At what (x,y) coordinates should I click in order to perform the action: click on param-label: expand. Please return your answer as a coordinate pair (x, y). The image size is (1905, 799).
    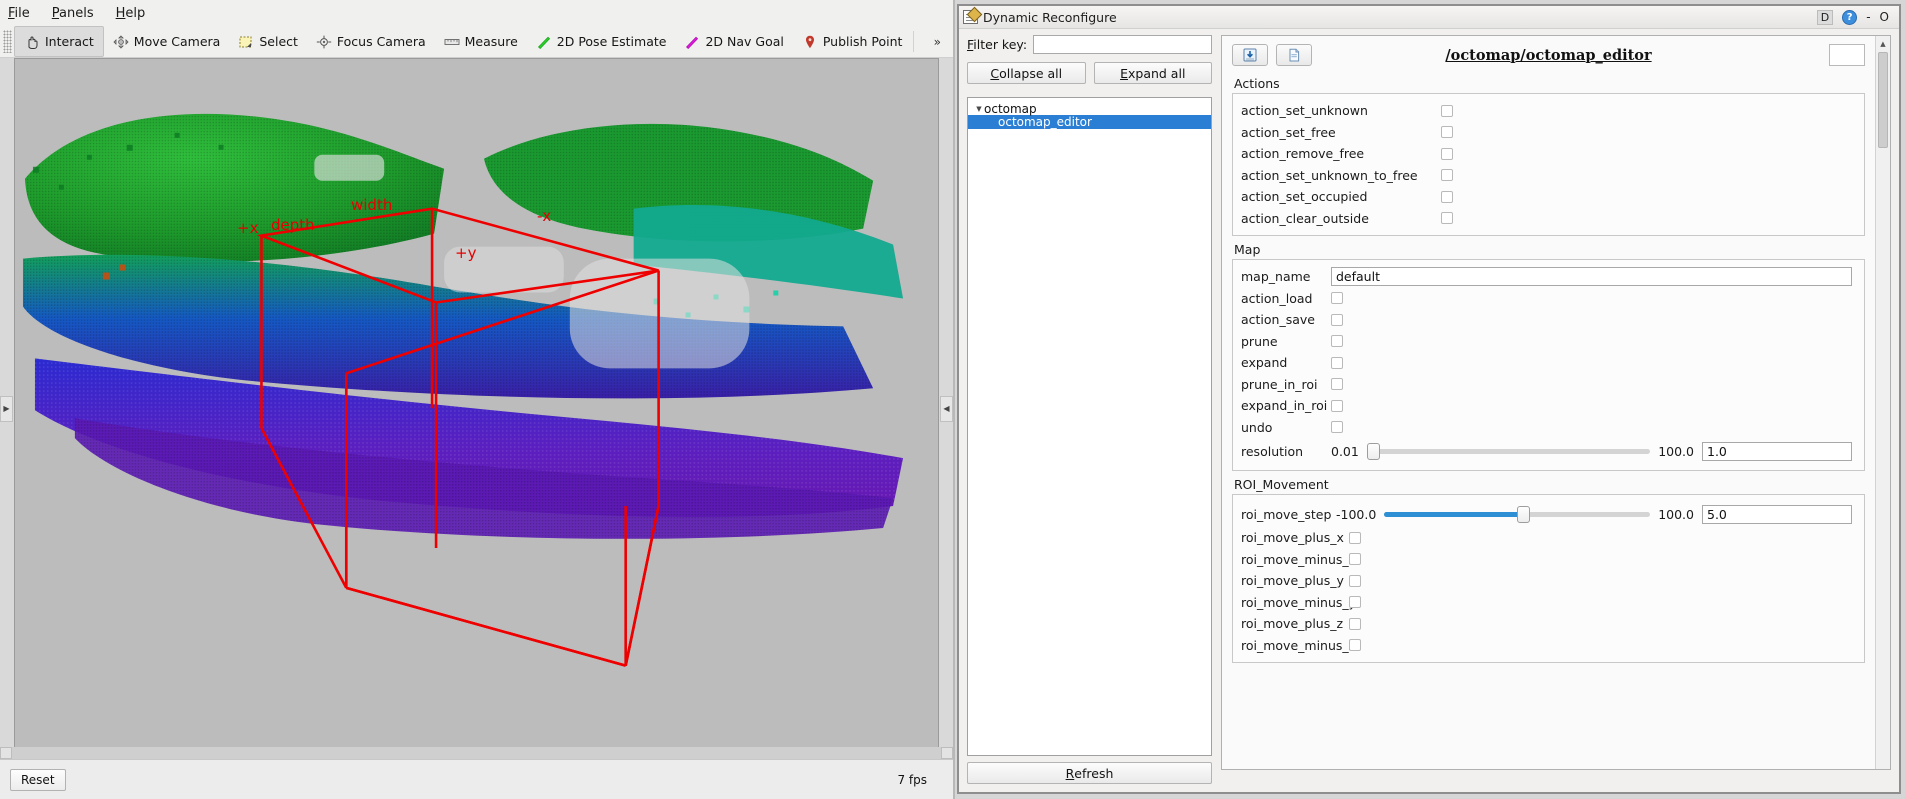
    Looking at the image, I should click on (1264, 363).